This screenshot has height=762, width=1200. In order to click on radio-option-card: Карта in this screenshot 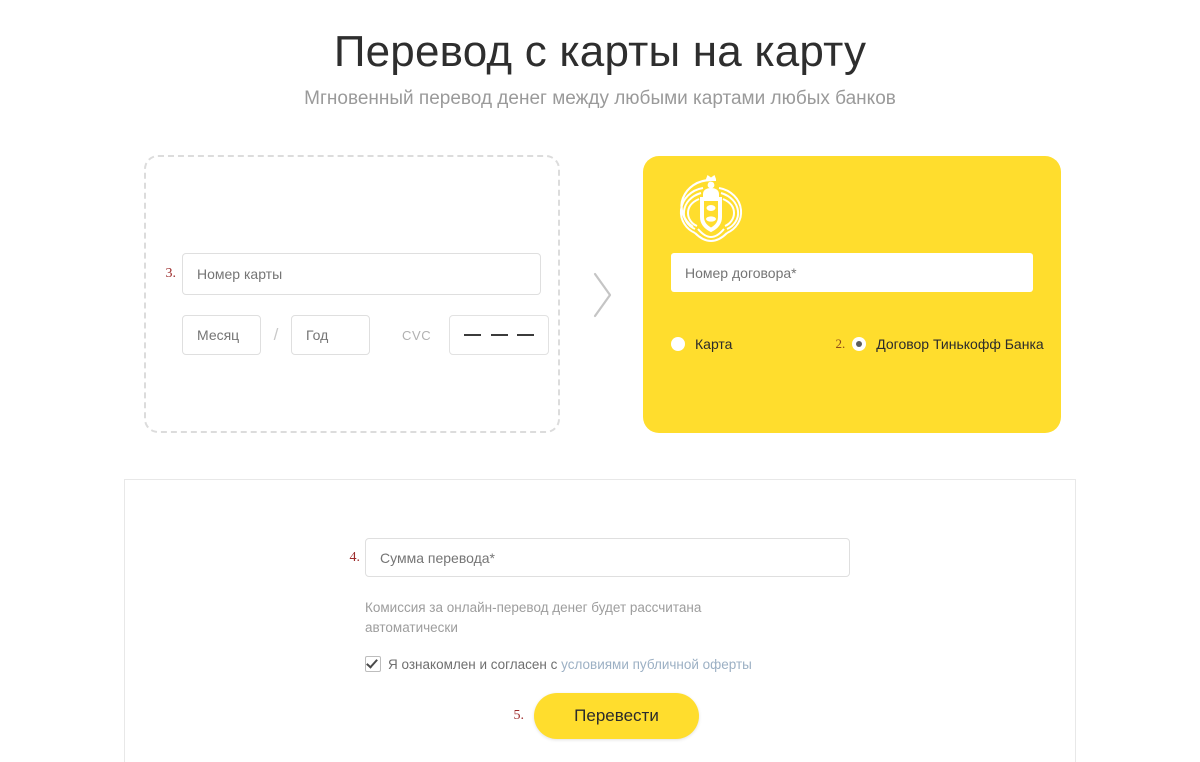, I will do `click(701, 344)`.